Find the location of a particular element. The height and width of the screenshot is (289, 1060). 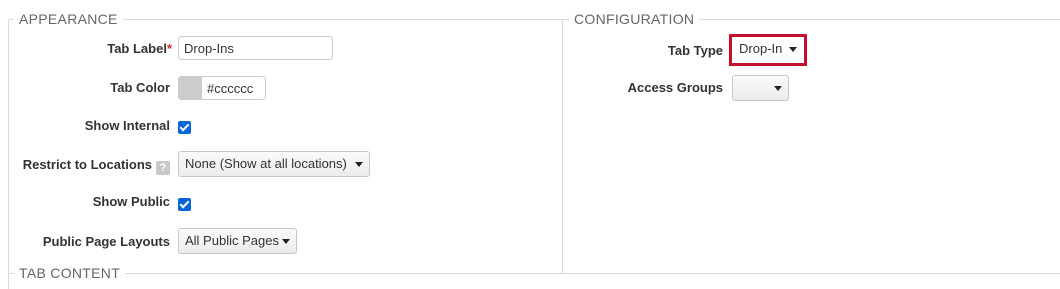

show-internal-label: Show Internal is located at coordinates (127, 125).